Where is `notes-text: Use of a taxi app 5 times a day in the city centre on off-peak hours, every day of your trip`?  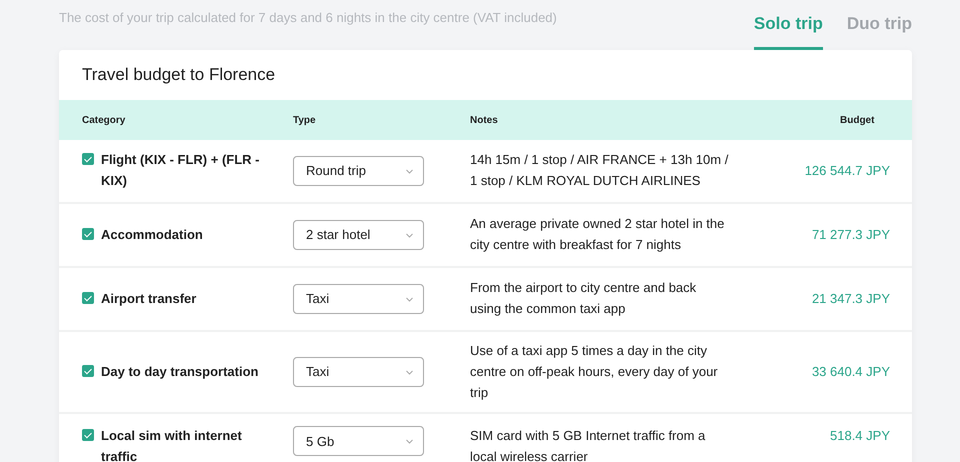
notes-text: Use of a taxi app 5 times a day in the city centre on off-peak hours, every day of your trip is located at coordinates (594, 372).